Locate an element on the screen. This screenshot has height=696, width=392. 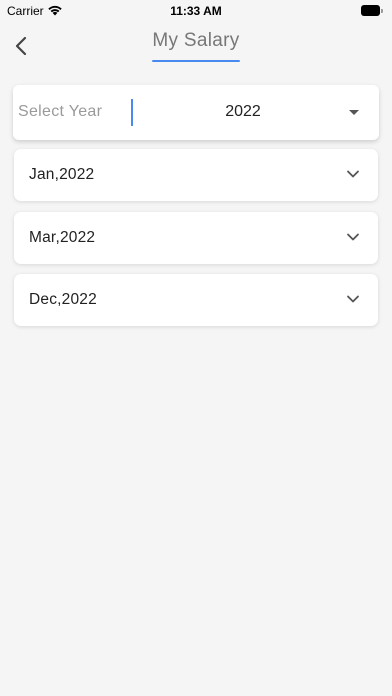
title-underline is located at coordinates (196, 61).